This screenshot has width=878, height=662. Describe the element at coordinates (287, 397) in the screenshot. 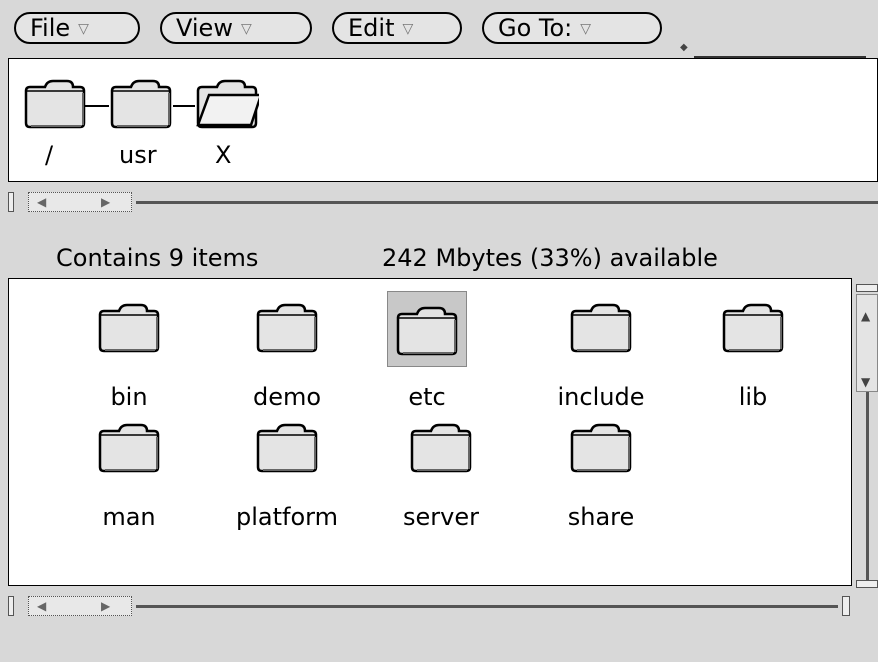

I see `folder-item-label: demo` at that location.